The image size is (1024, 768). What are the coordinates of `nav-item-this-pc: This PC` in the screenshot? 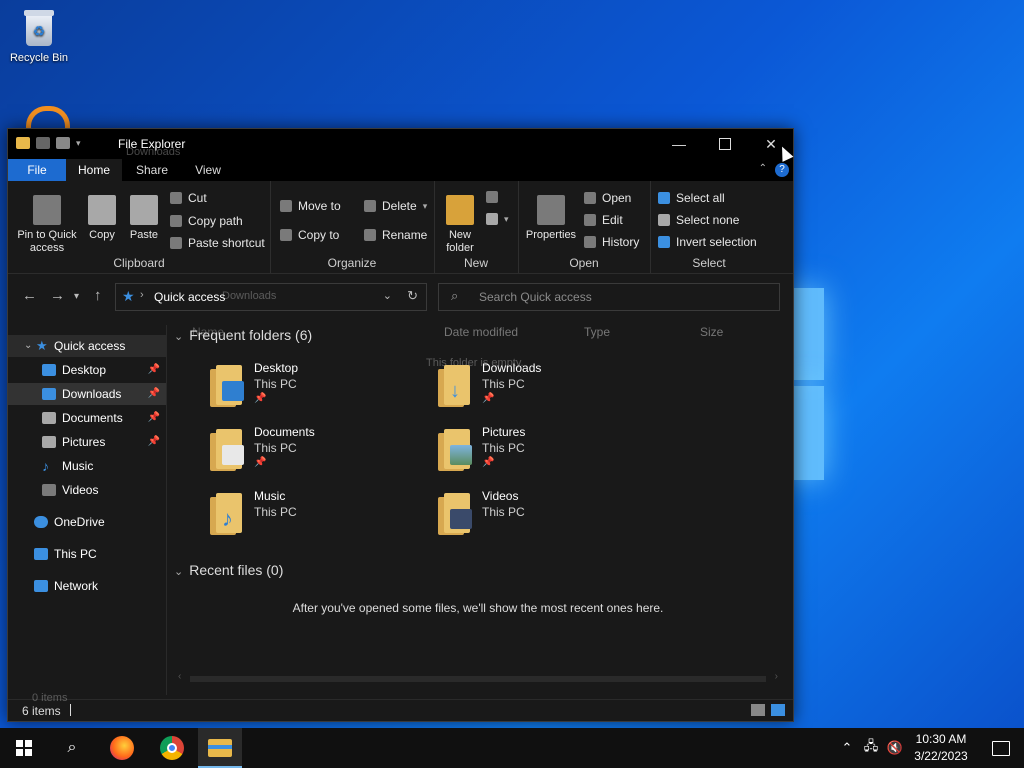 It's located at (87, 554).